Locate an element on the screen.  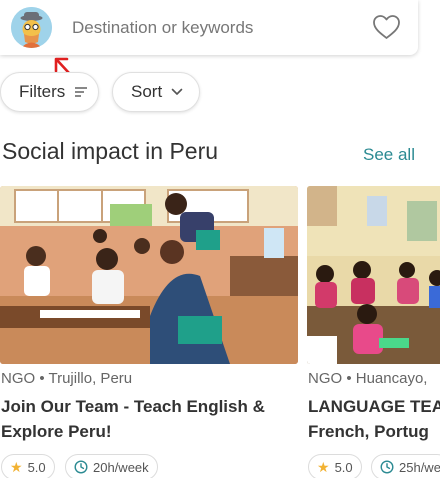
card-photo is located at coordinates (373, 275).